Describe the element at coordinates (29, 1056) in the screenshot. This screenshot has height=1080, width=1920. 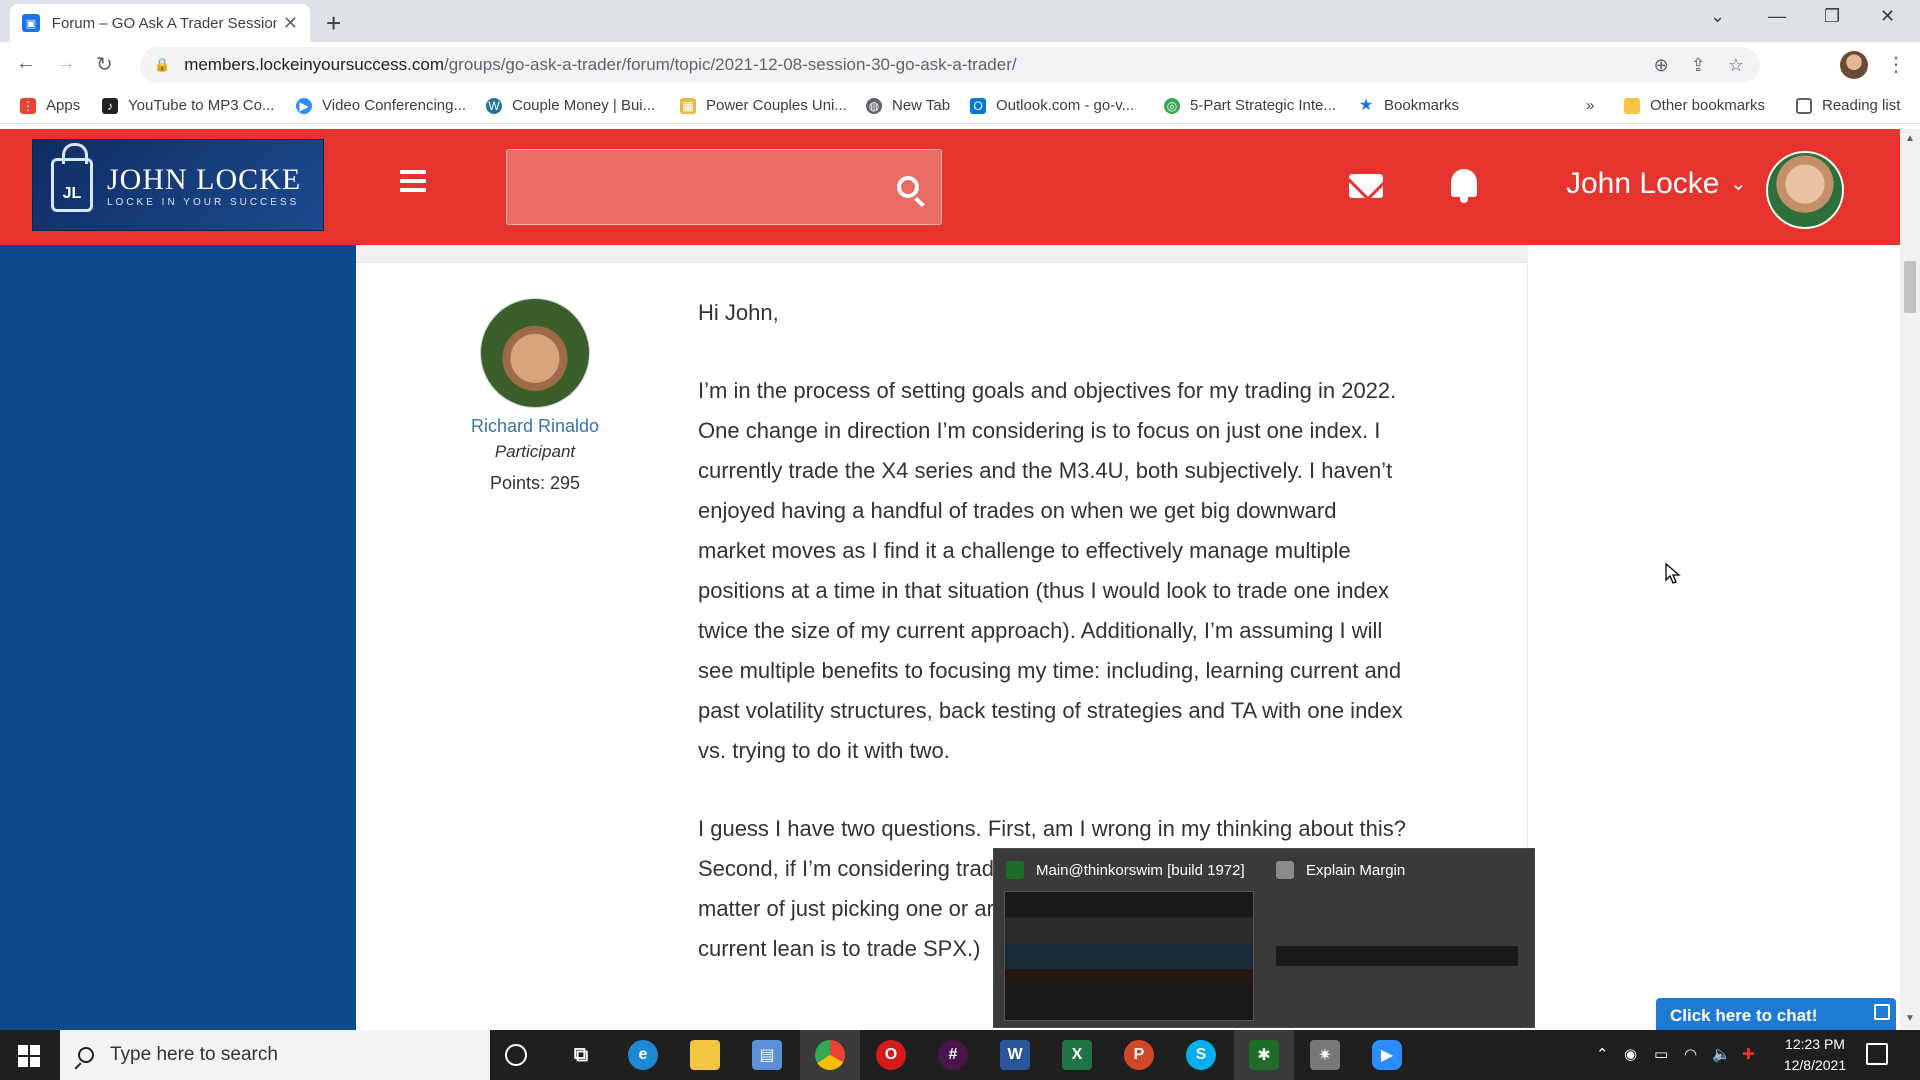
I see `windows-start-icon` at that location.